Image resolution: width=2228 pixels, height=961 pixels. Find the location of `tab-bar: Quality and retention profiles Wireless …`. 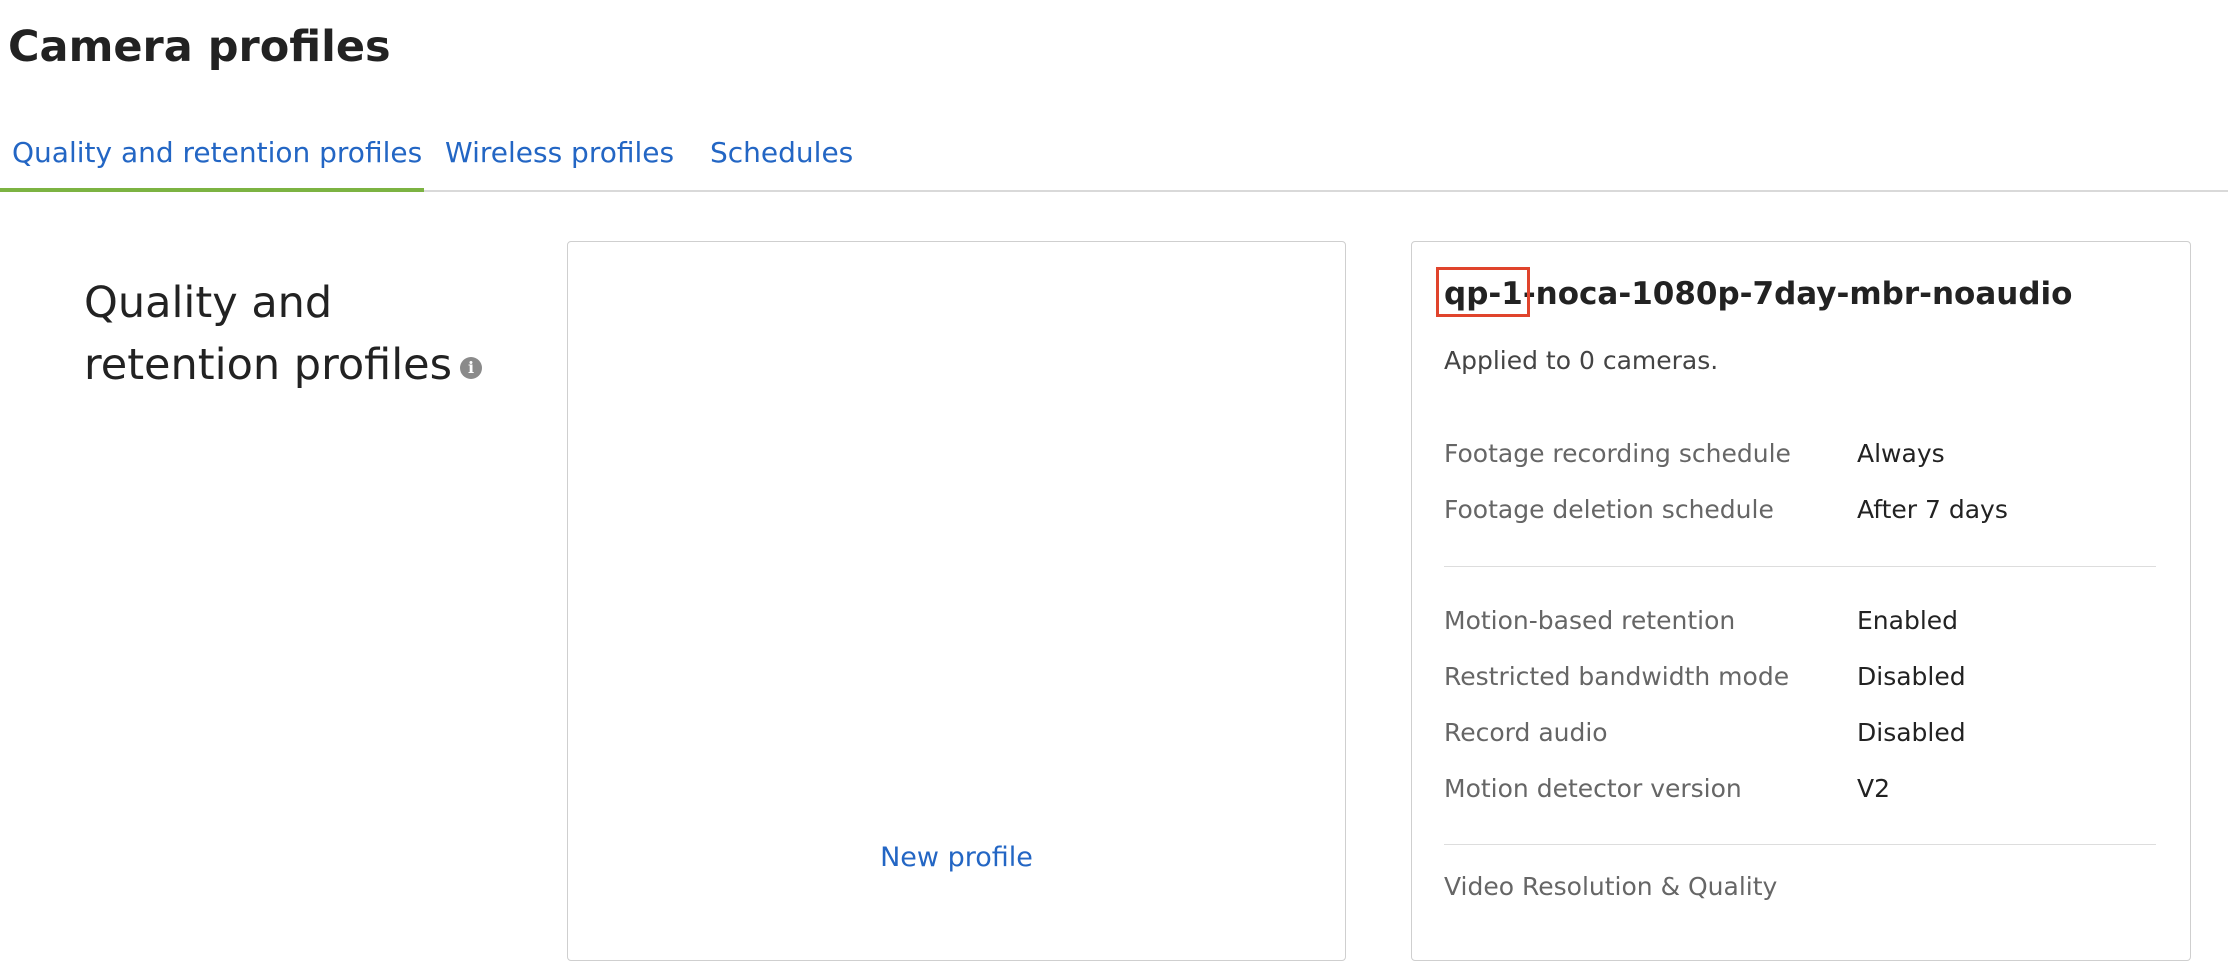

tab-bar: Quality and retention profiles Wireless … is located at coordinates (1114, 159).